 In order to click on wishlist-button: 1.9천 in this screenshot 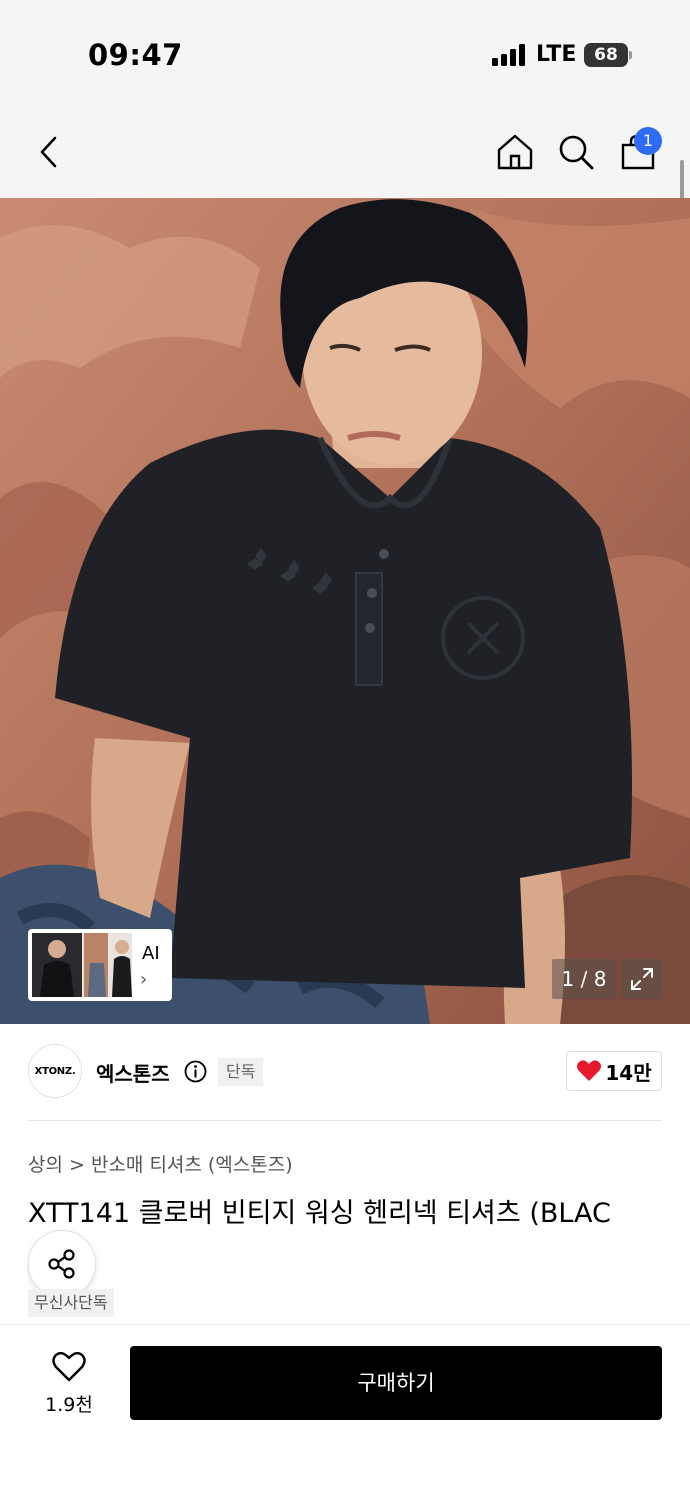, I will do `click(69, 1383)`.